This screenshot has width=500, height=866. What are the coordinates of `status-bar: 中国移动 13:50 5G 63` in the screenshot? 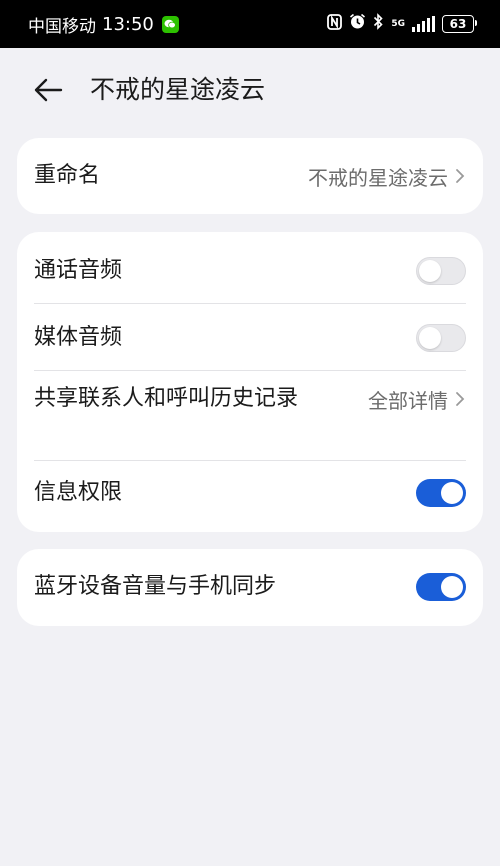 It's located at (250, 24).